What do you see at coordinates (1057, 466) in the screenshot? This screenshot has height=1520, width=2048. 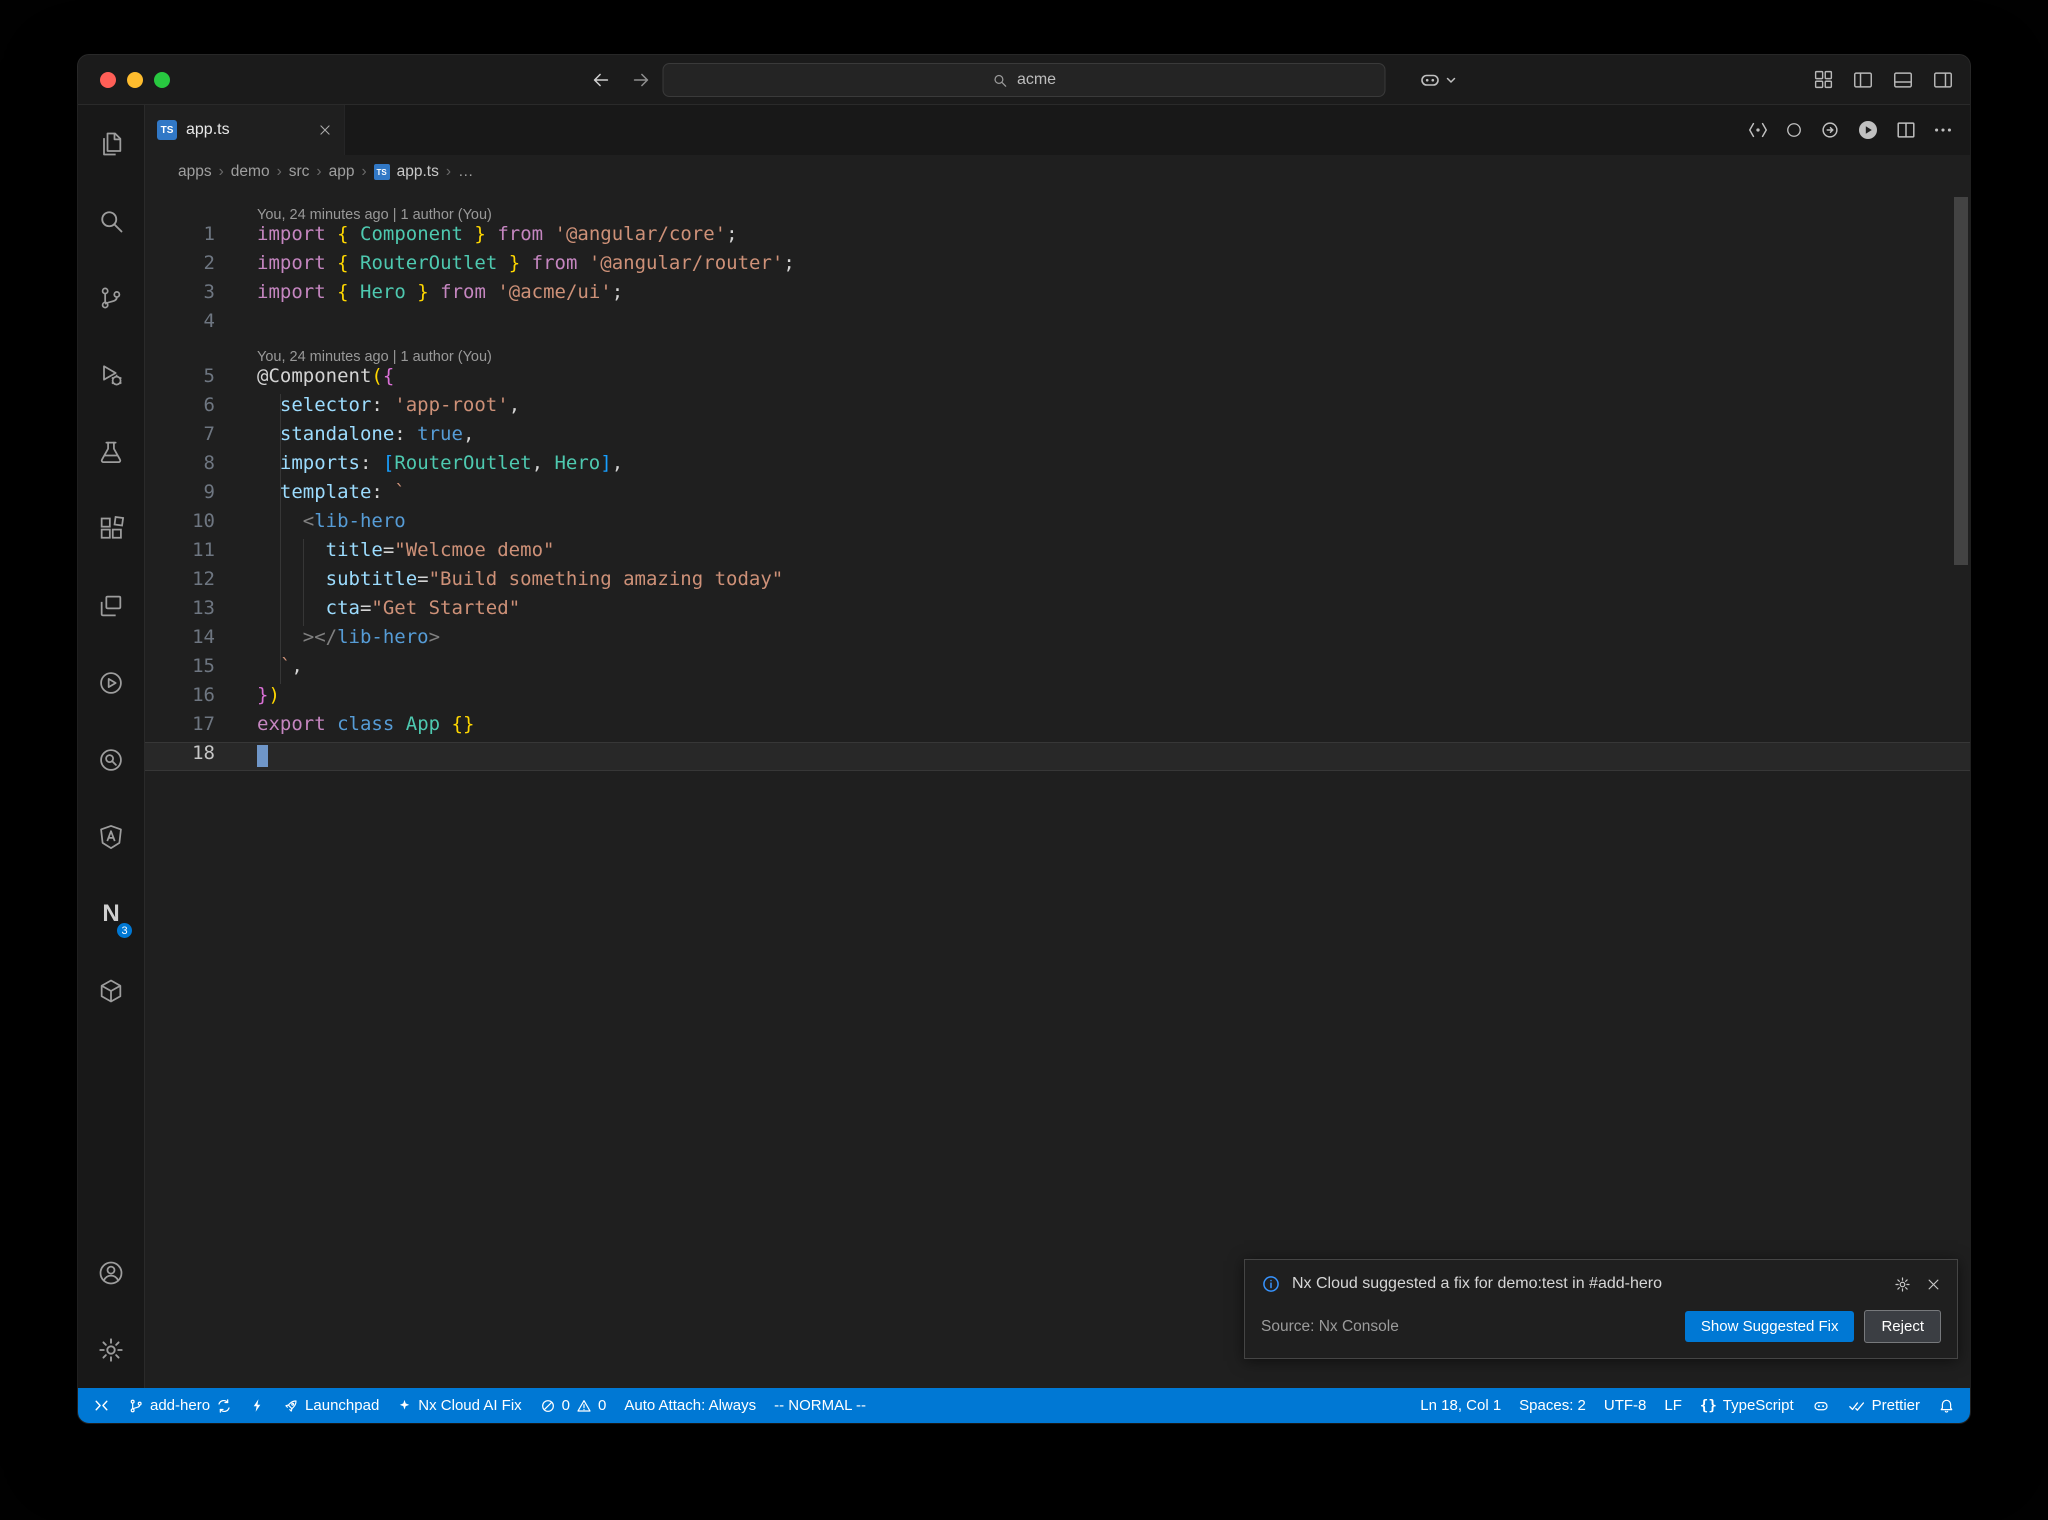 I see `code-line: 8 imports: [RouterOutlet, Hero],` at bounding box center [1057, 466].